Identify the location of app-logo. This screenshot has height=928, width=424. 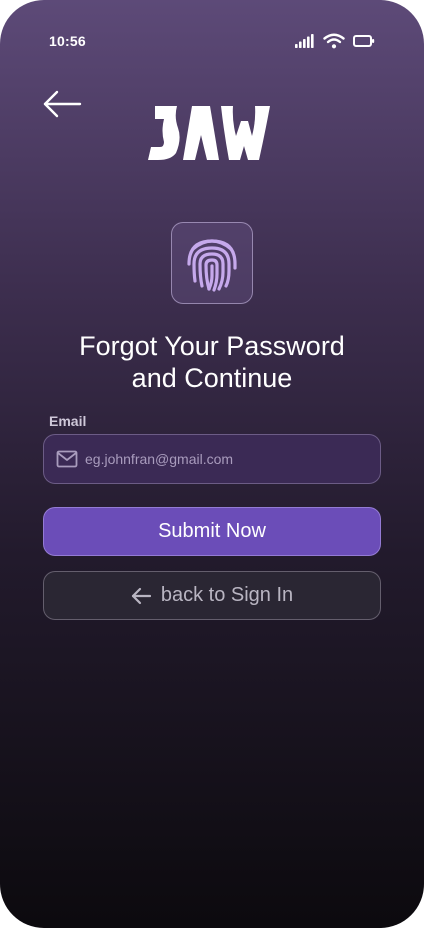
(209, 133).